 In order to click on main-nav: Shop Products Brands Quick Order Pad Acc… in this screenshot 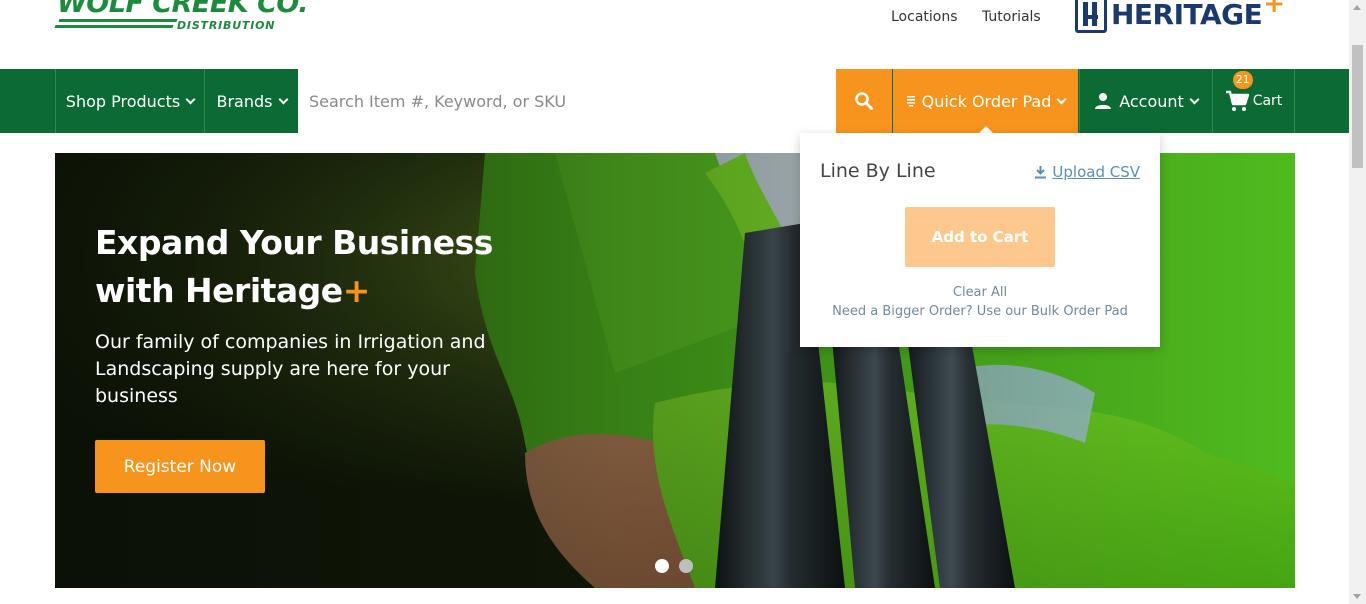, I will do `click(674, 101)`.